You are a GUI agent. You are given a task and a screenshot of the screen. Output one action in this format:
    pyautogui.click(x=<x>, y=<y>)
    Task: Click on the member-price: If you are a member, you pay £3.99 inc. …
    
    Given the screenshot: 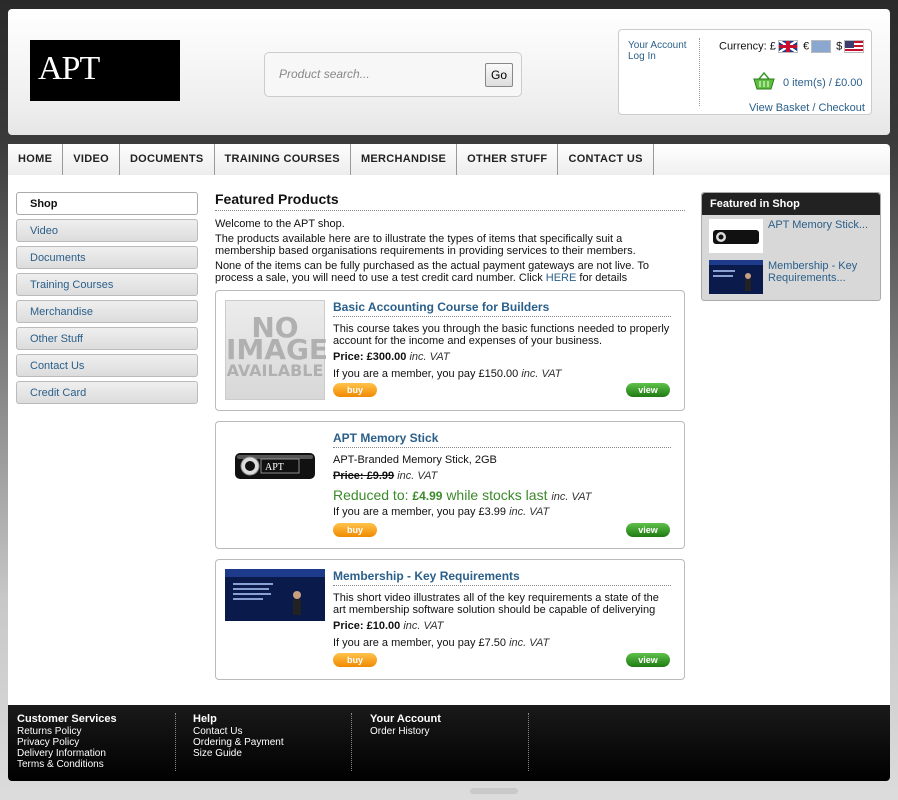 What is the action you would take?
    pyautogui.click(x=441, y=512)
    